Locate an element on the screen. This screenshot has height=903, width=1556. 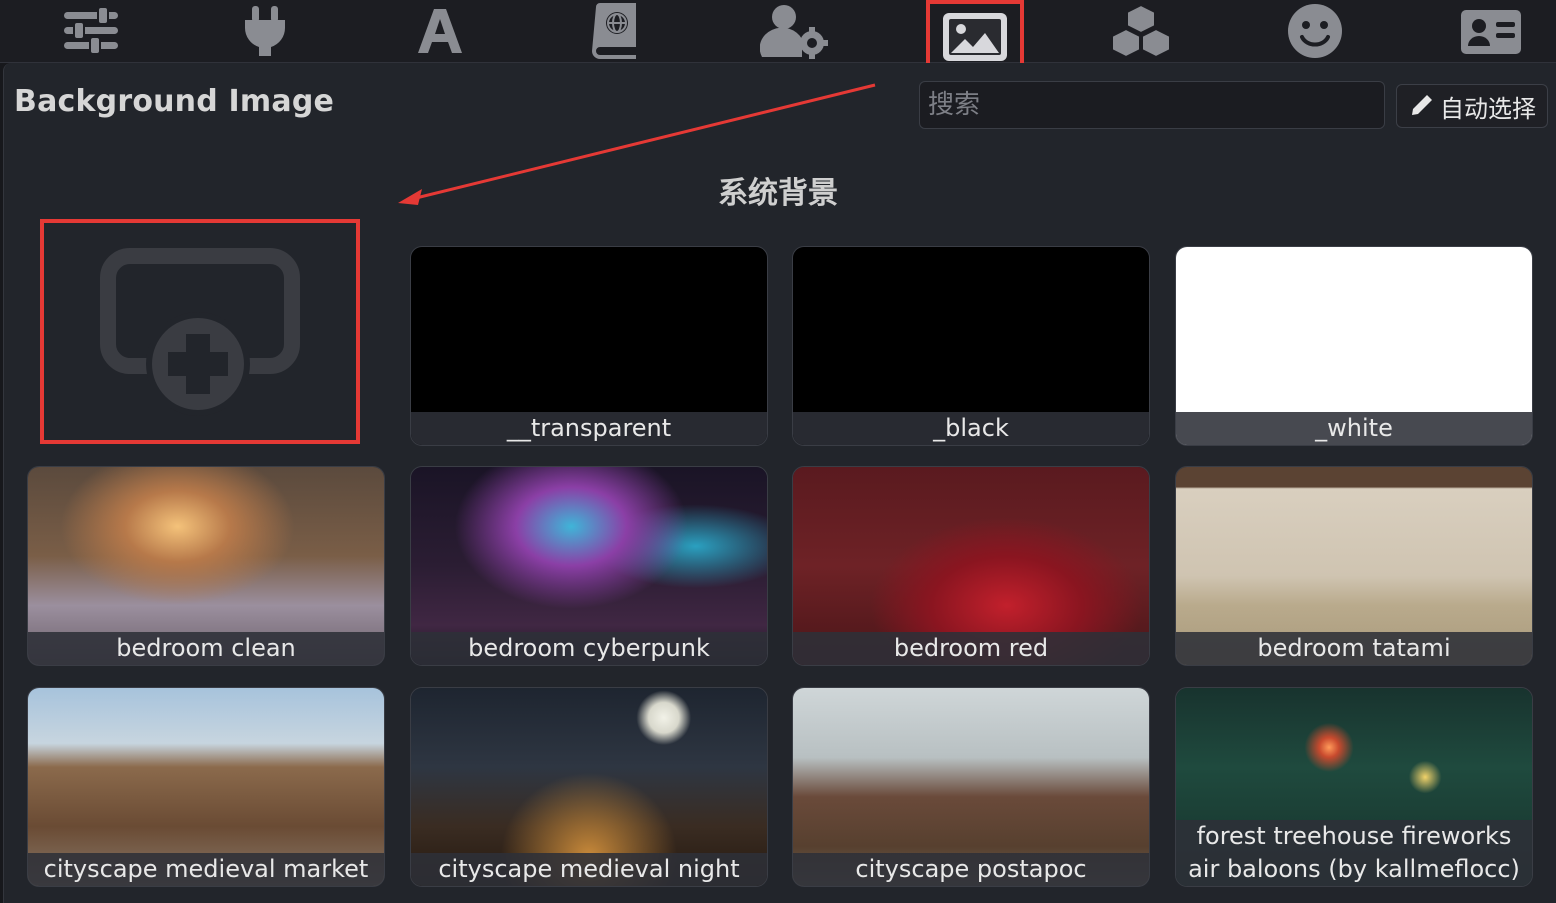
background-card-bedroom-cyberpunk: bedroom cyberpunk is located at coordinates (589, 566).